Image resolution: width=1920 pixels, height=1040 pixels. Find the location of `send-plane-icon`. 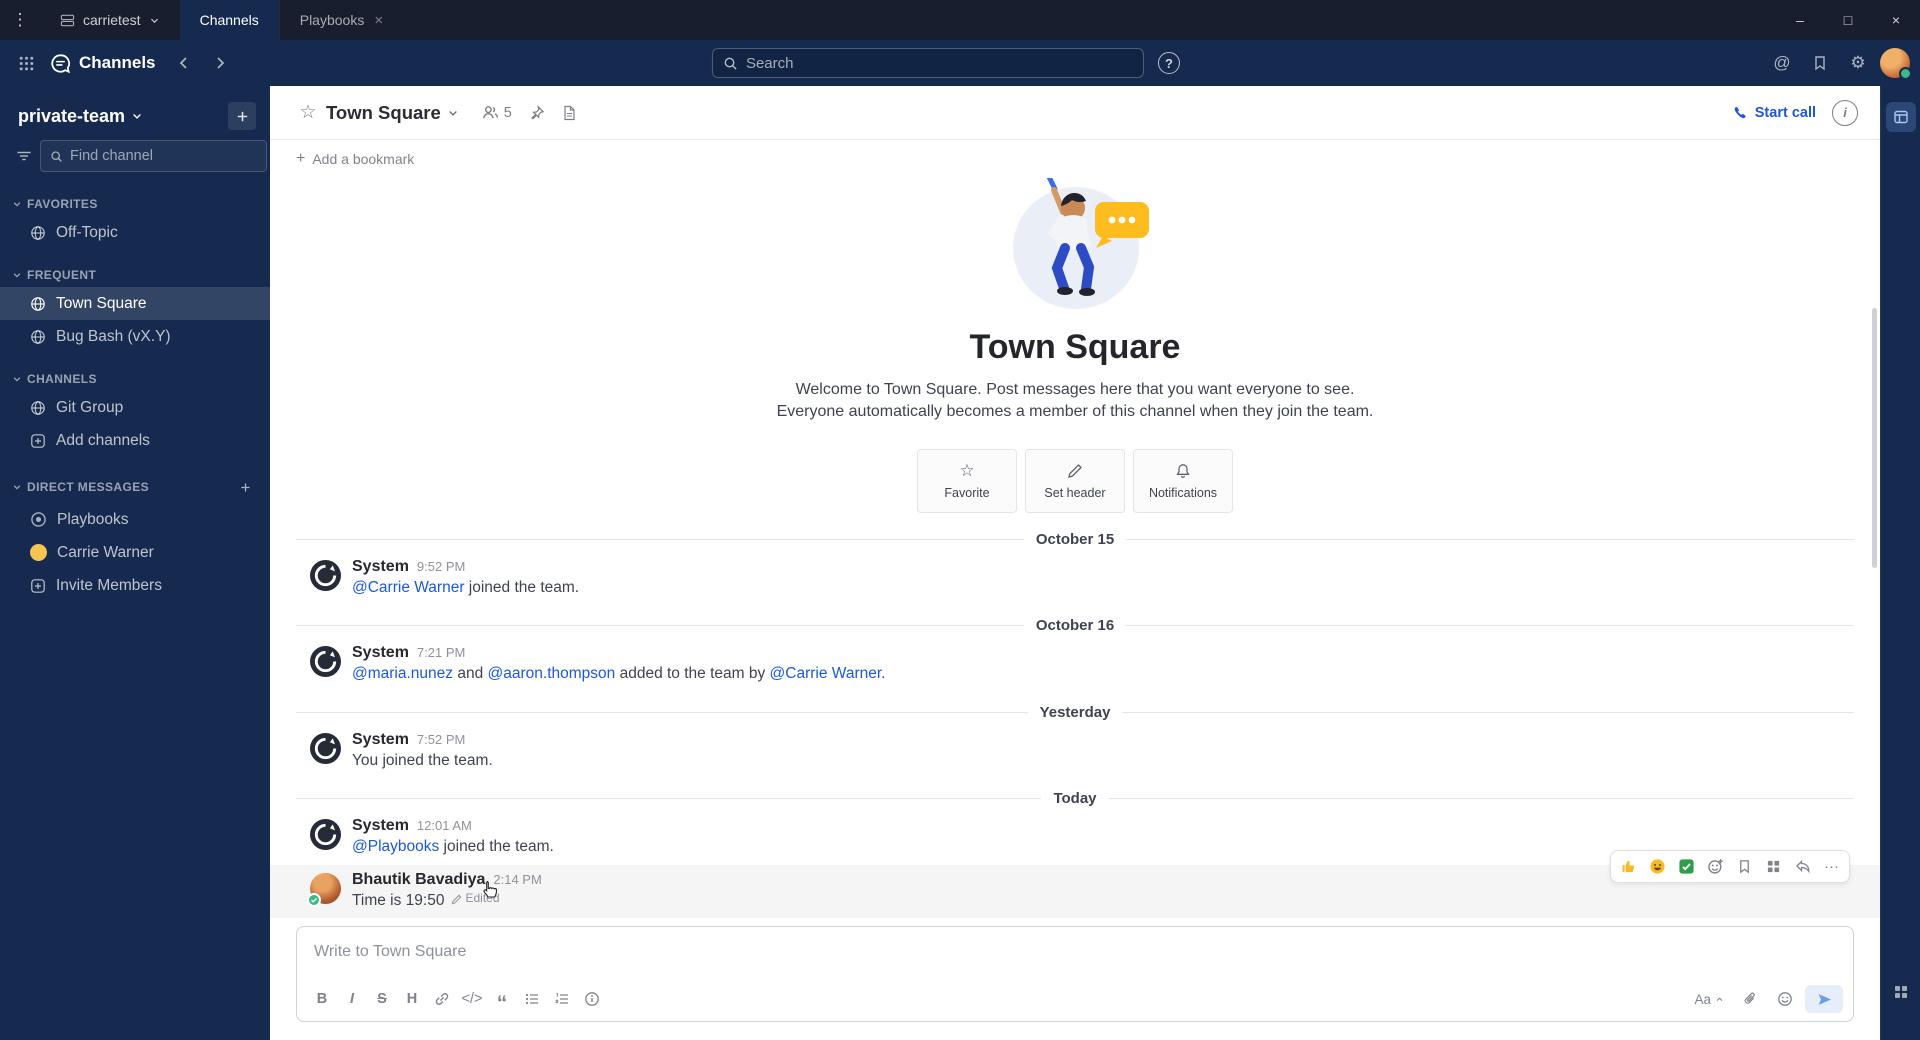

send-plane-icon is located at coordinates (1824, 999).